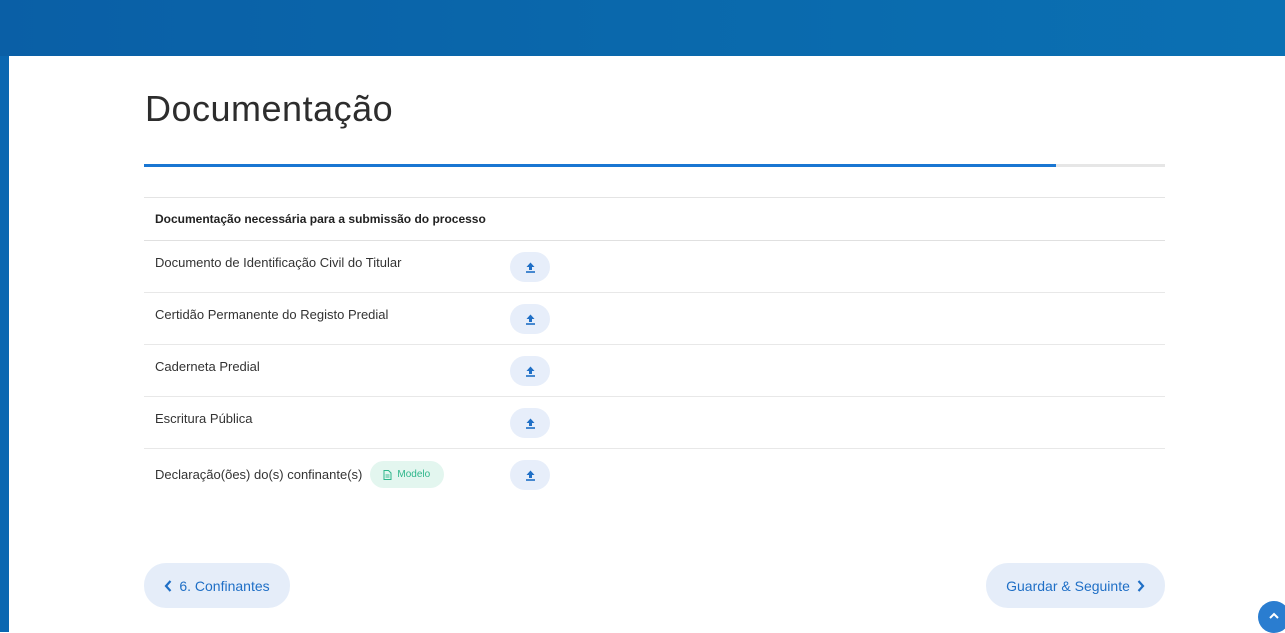 Image resolution: width=1285 pixels, height=633 pixels. Describe the element at coordinates (269, 108) in the screenshot. I see `page-title: Documentação` at that location.